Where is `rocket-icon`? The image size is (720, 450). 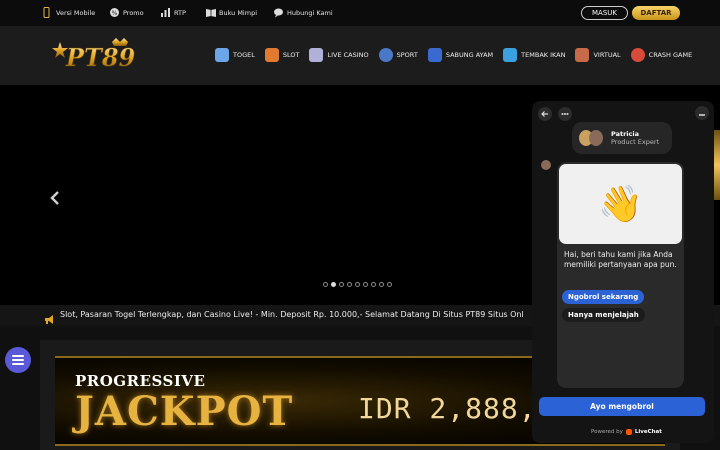
rocket-icon is located at coordinates (637, 55).